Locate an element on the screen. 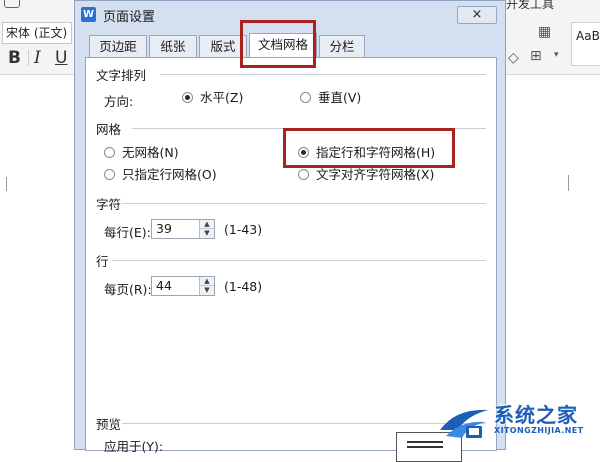 This screenshot has height=462, width=600. chars-per-line-stepper: 39 ▲ ▼ is located at coordinates (183, 229).